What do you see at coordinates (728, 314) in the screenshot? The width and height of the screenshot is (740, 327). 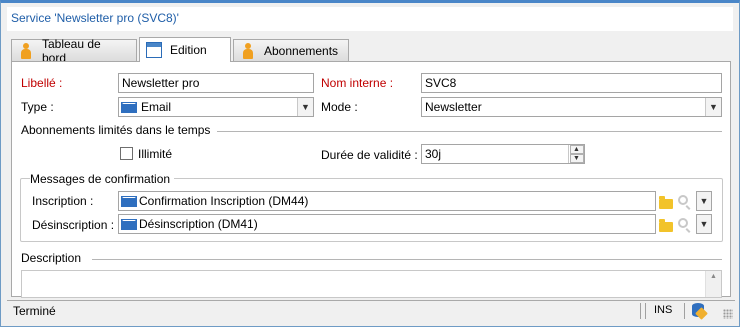 I see `resize-grip-icon` at bounding box center [728, 314].